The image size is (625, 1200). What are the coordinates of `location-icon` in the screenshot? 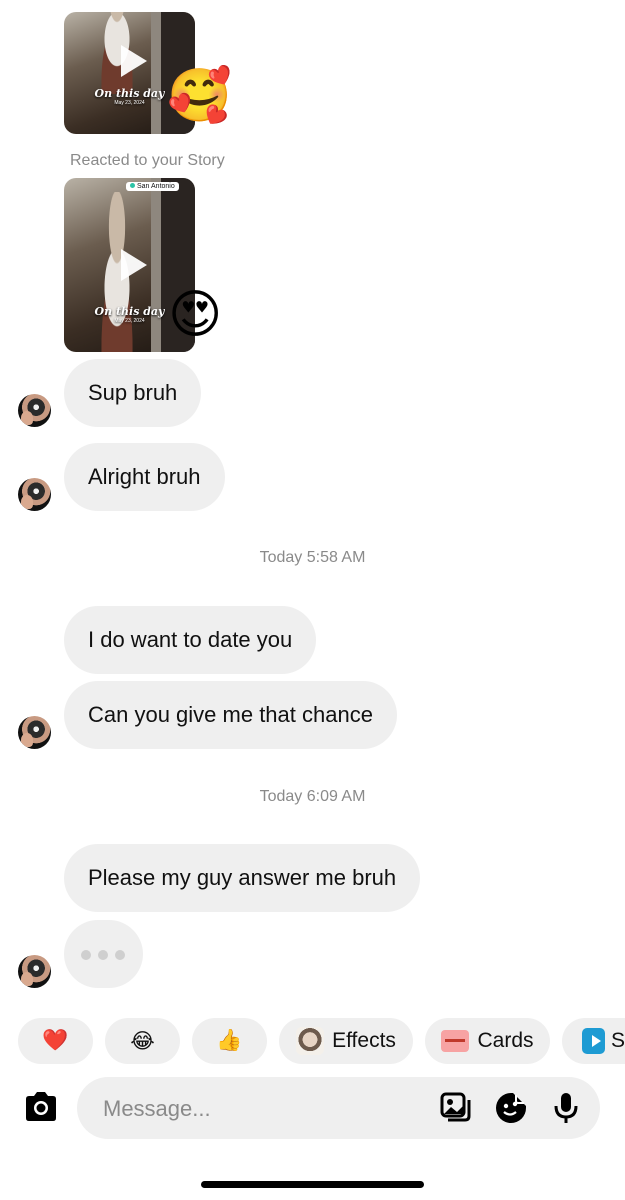 It's located at (132, 185).